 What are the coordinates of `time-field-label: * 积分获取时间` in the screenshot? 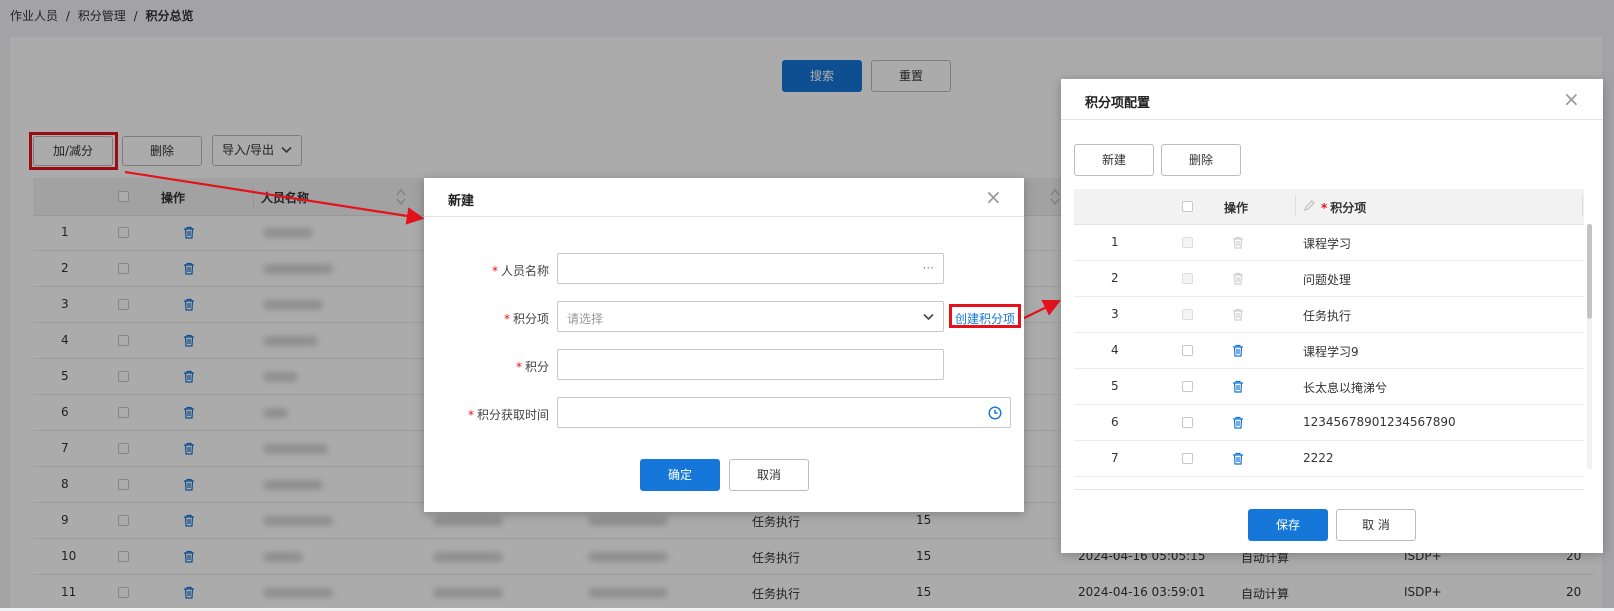 It's located at (508, 415).